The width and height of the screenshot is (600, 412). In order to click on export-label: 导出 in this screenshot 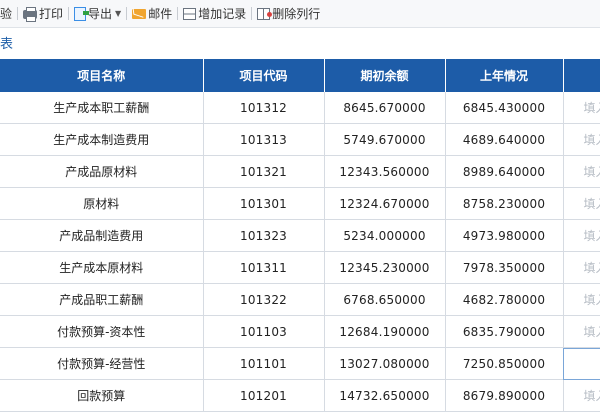, I will do `click(100, 14)`.